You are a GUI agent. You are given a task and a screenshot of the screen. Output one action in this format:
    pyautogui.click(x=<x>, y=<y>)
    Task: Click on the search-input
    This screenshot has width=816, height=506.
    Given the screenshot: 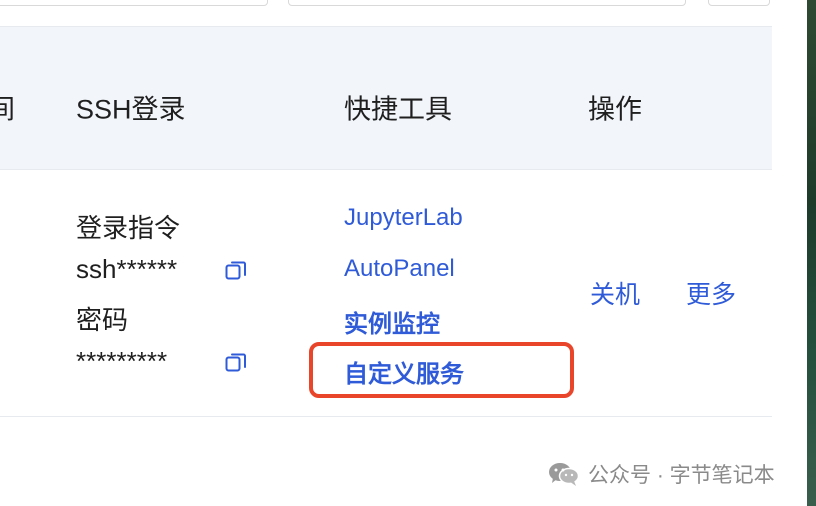 What is the action you would take?
    pyautogui.click(x=487, y=3)
    